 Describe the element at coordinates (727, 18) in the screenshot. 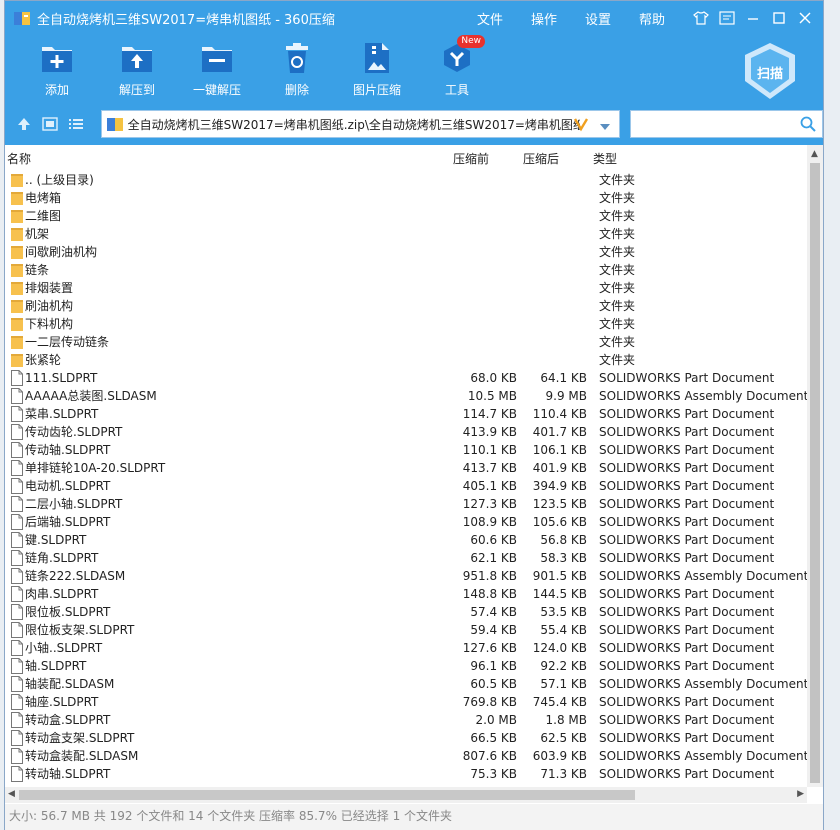

I see `feedback-icon` at that location.